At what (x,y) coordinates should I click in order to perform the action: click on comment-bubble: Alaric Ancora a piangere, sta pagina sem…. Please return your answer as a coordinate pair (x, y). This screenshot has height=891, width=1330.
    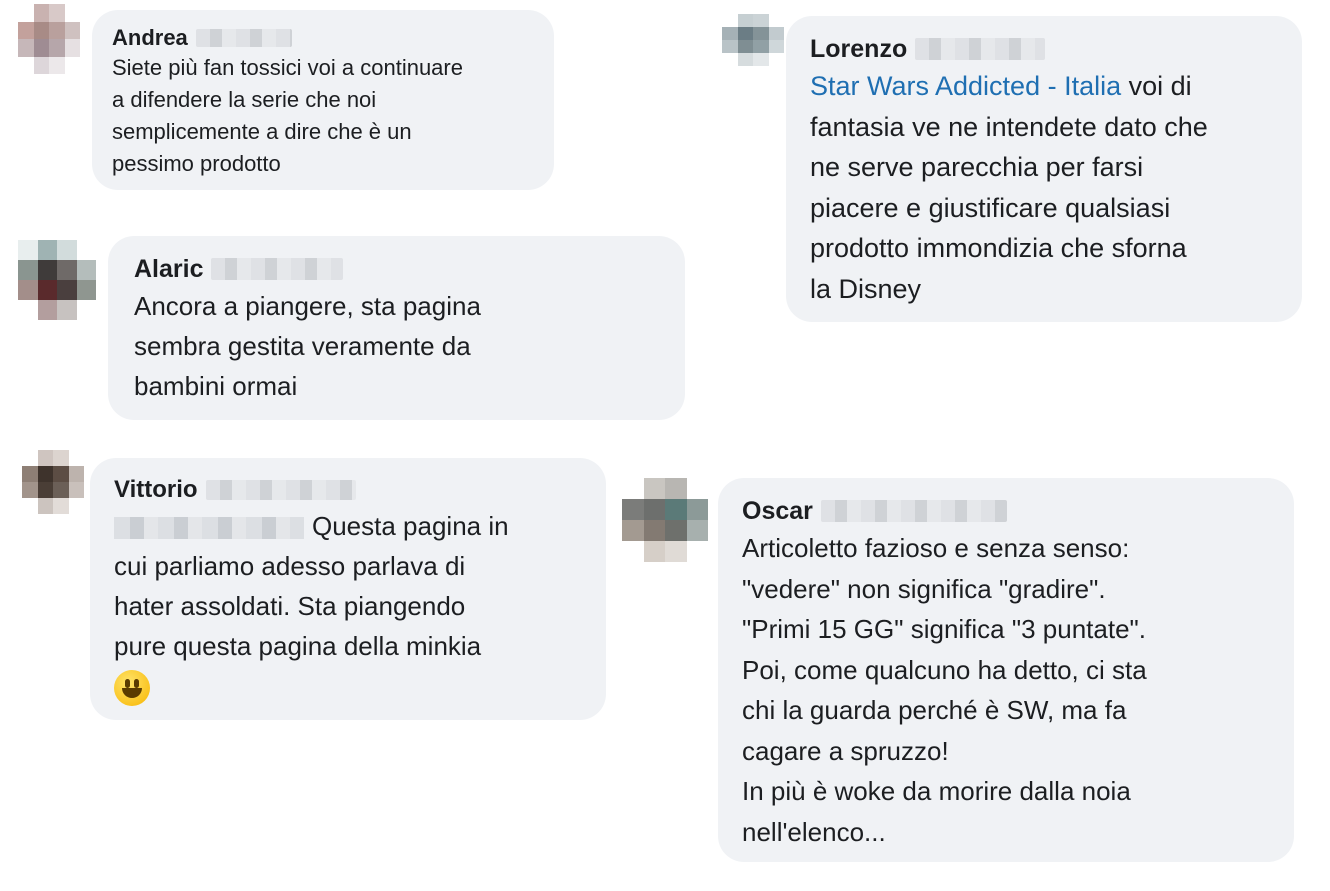
    Looking at the image, I should click on (396, 328).